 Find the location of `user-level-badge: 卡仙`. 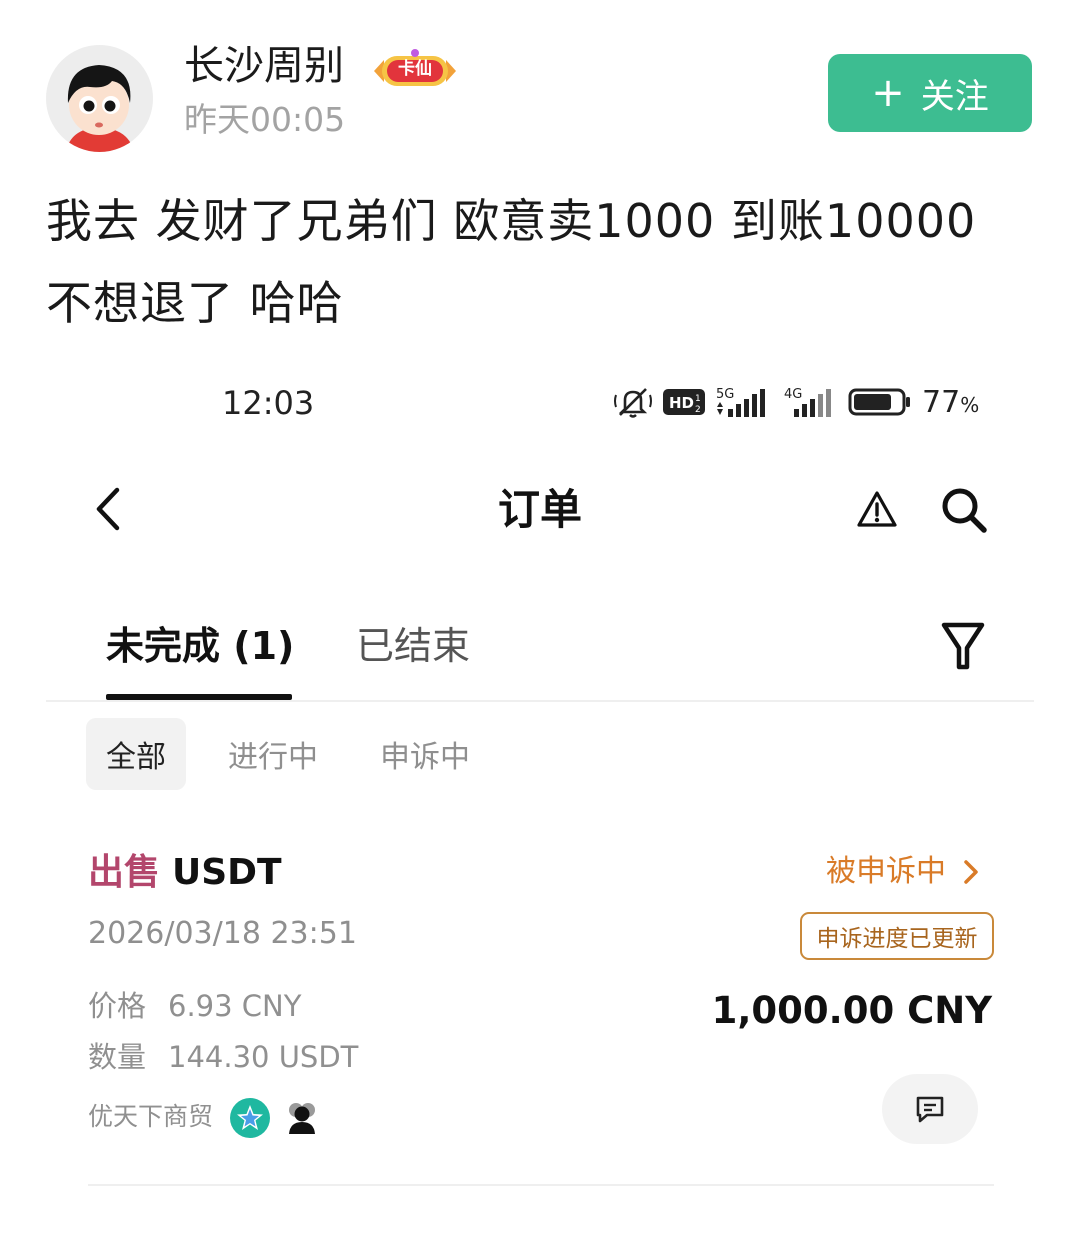

user-level-badge: 卡仙 is located at coordinates (415, 71).